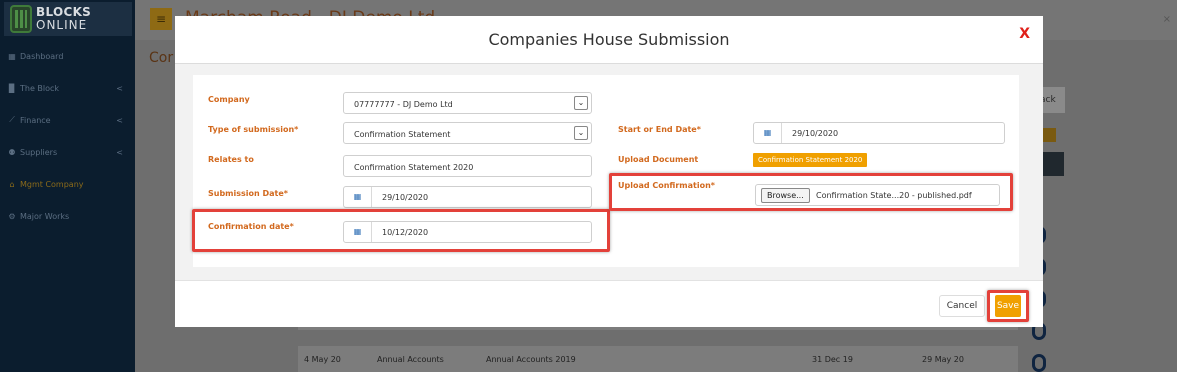  Describe the element at coordinates (1039, 363) in the screenshot. I see `document-icon` at that location.